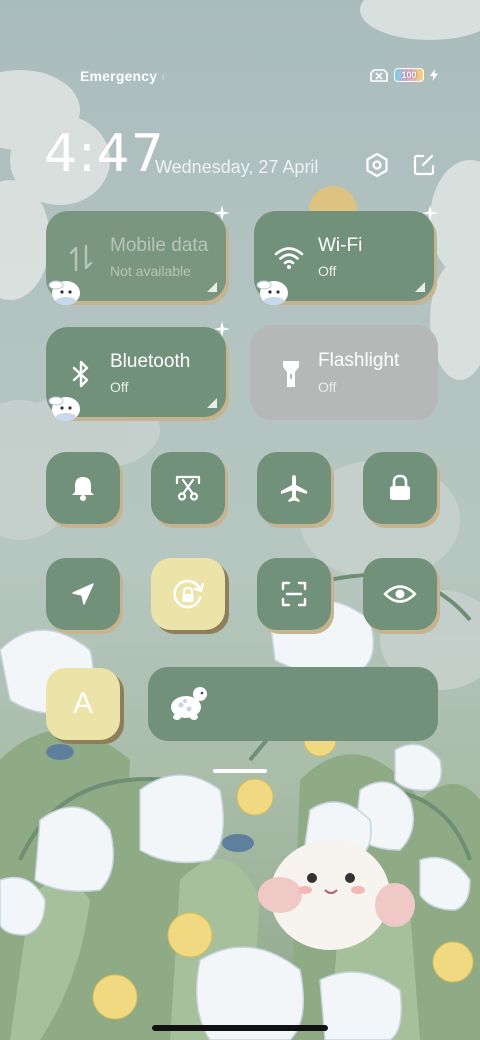 The image size is (480, 1040). I want to click on bell-icon, so click(83, 489).